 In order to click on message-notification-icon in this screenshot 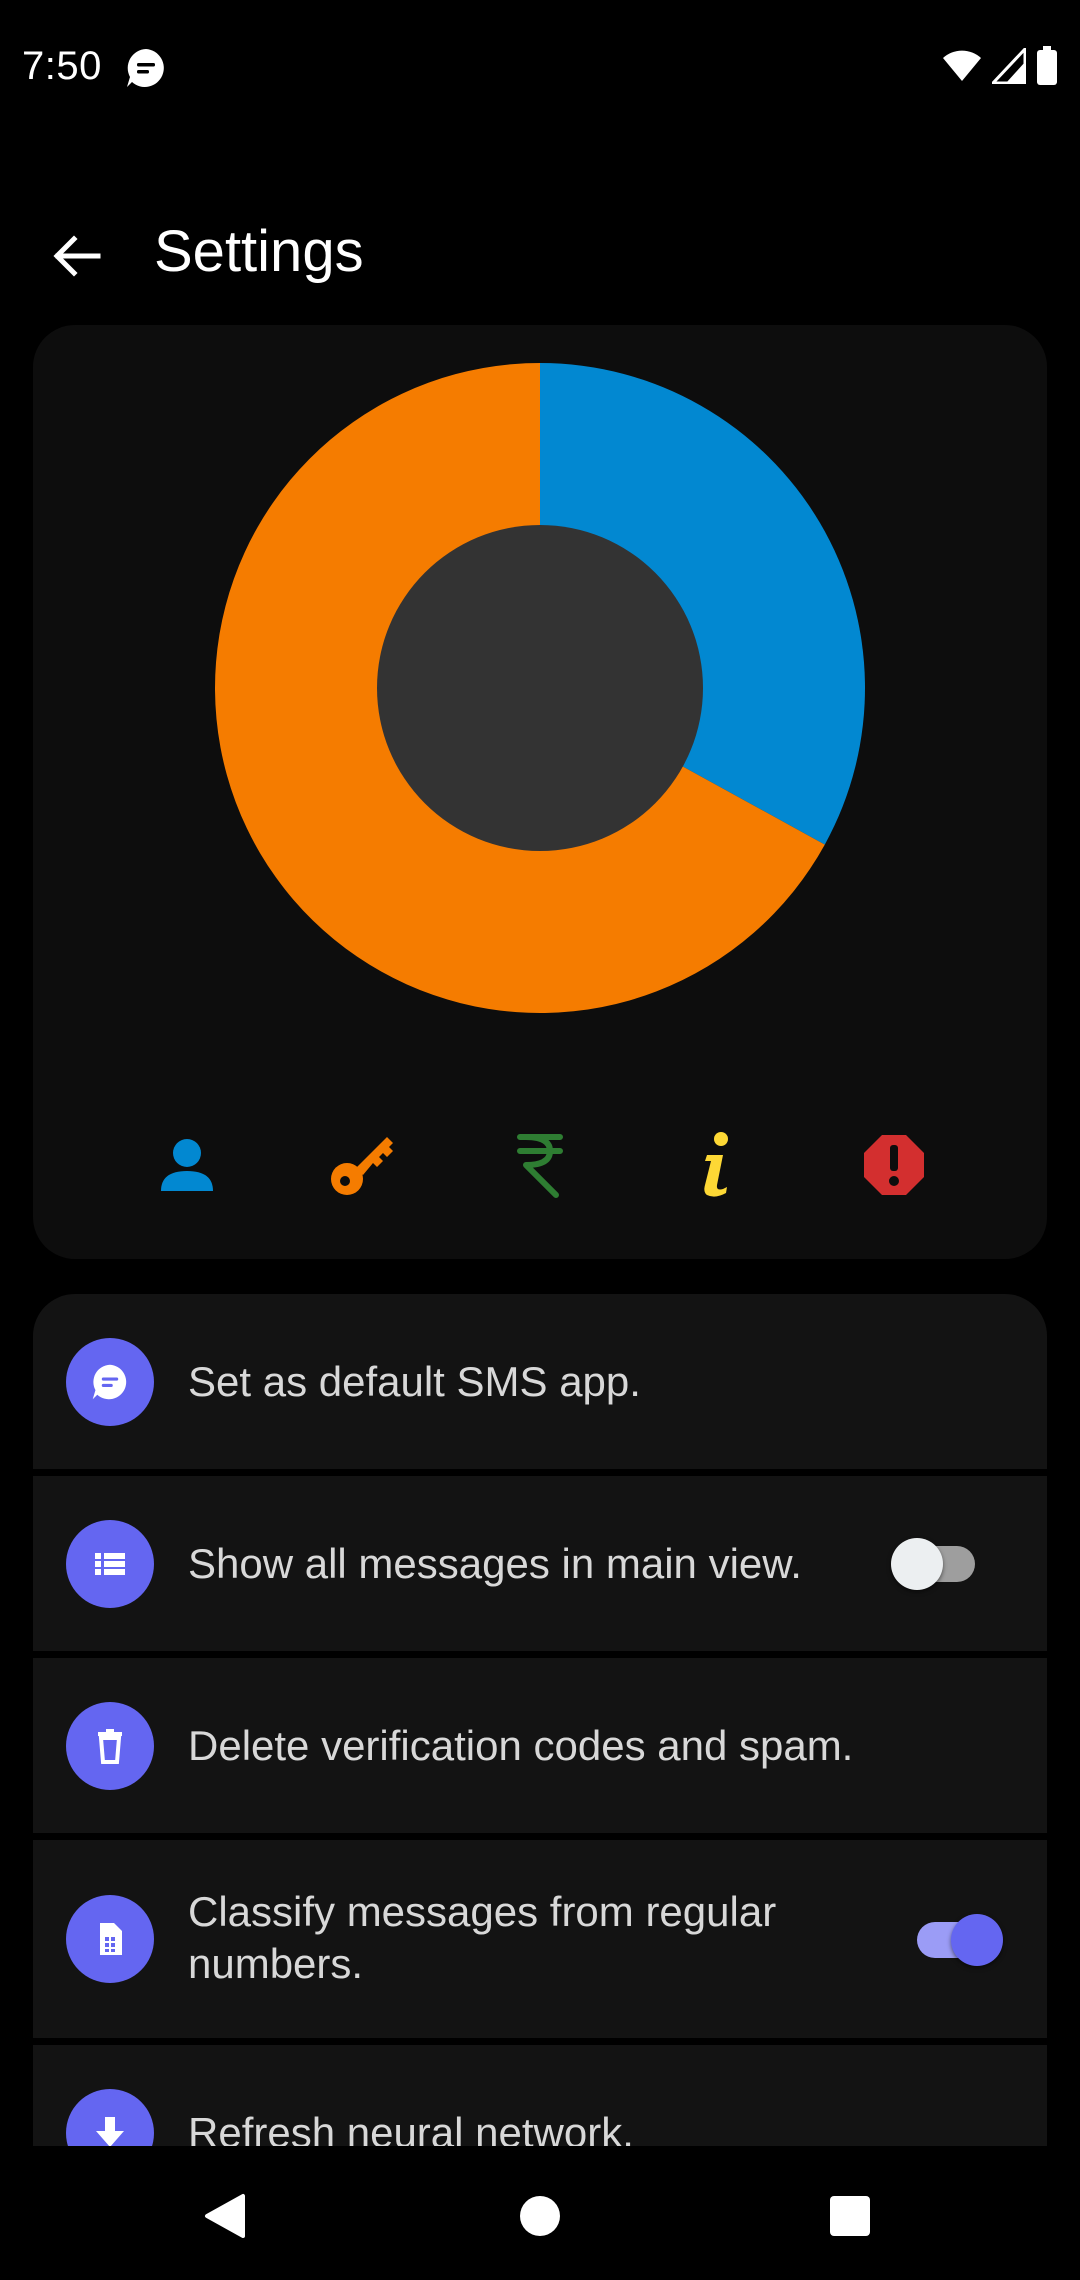, I will do `click(146, 68)`.